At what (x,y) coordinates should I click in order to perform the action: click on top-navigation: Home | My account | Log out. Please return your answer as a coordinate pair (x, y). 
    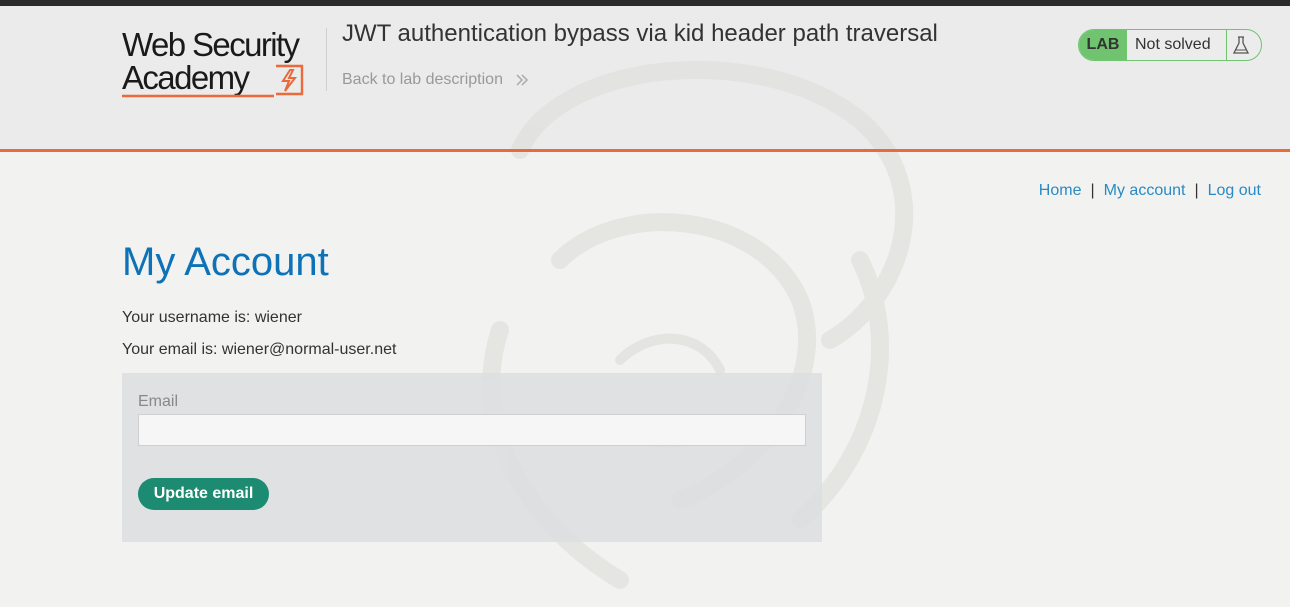
    Looking at the image, I should click on (1150, 191).